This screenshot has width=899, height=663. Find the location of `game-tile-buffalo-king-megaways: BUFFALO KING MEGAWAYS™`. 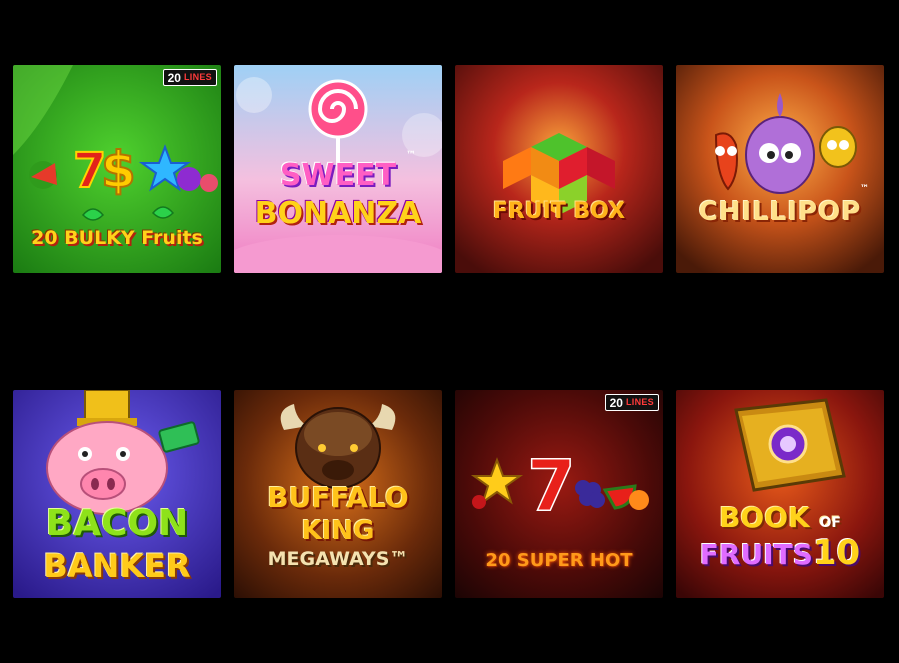

game-tile-buffalo-king-megaways: BUFFALO KING MEGAWAYS™ is located at coordinates (338, 494).